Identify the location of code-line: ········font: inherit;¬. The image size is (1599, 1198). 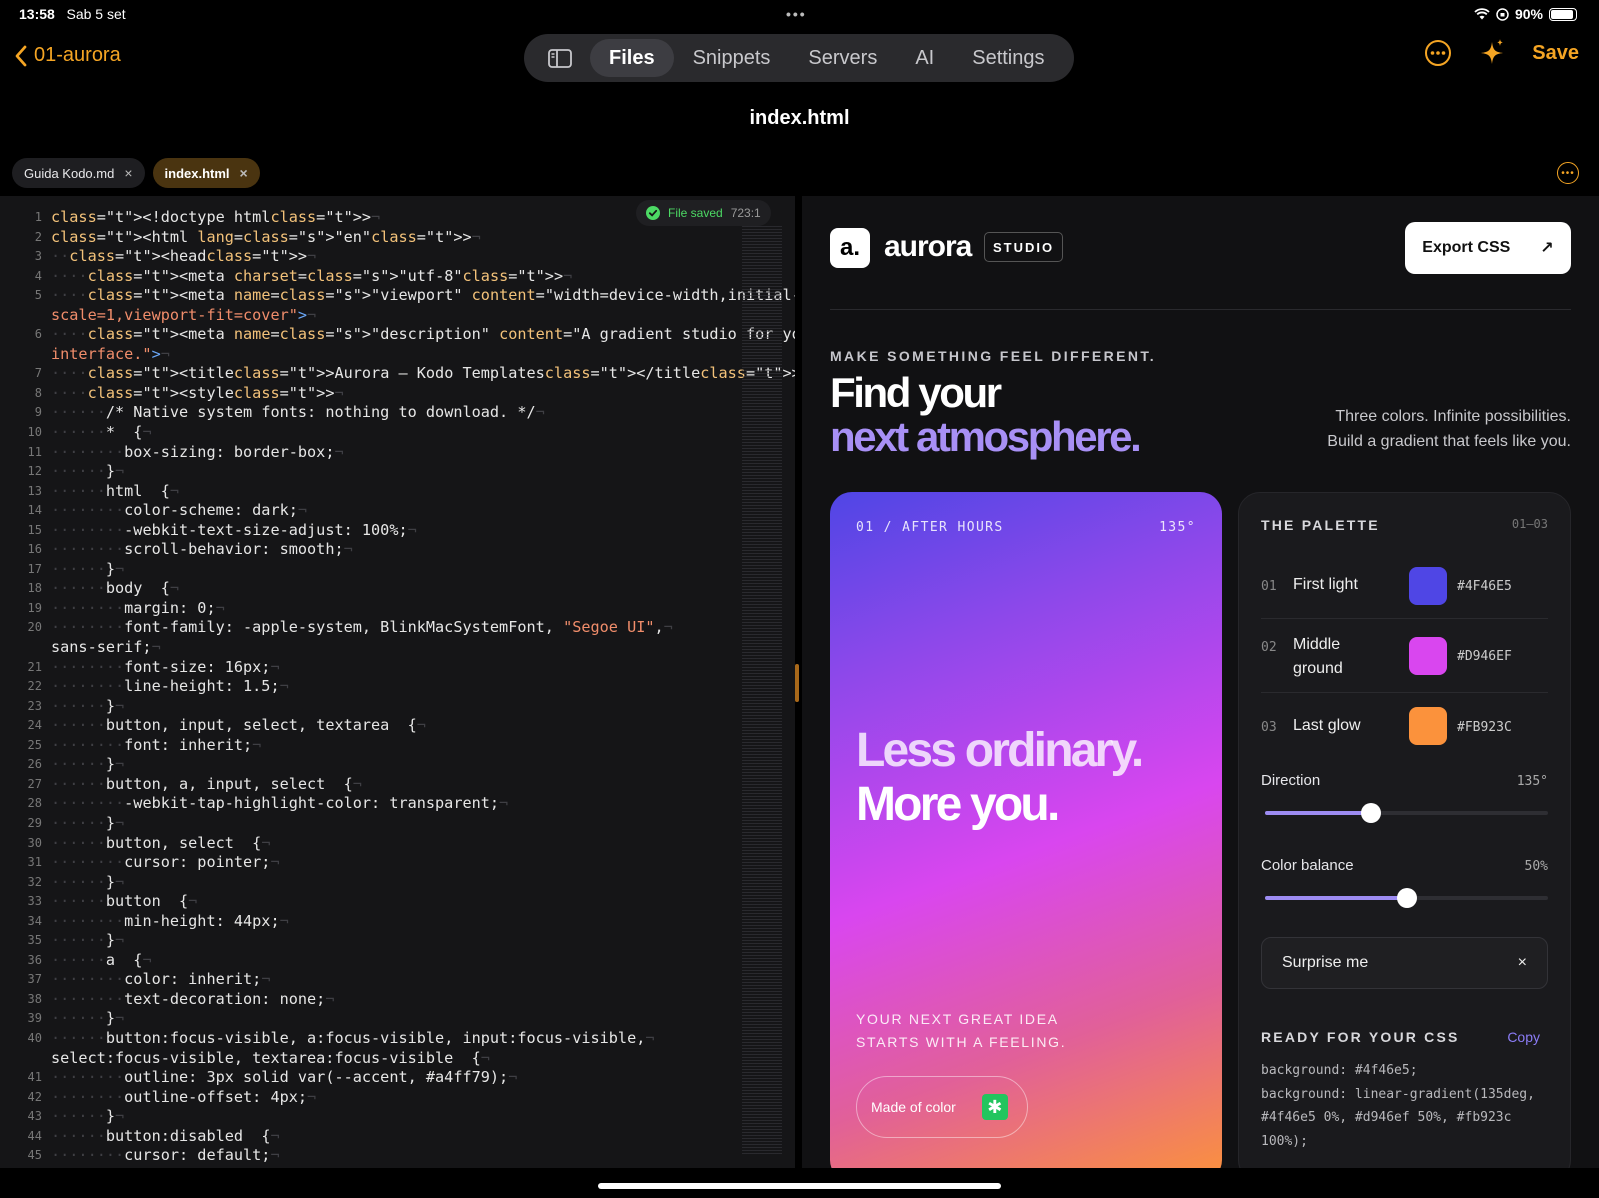
(396, 746).